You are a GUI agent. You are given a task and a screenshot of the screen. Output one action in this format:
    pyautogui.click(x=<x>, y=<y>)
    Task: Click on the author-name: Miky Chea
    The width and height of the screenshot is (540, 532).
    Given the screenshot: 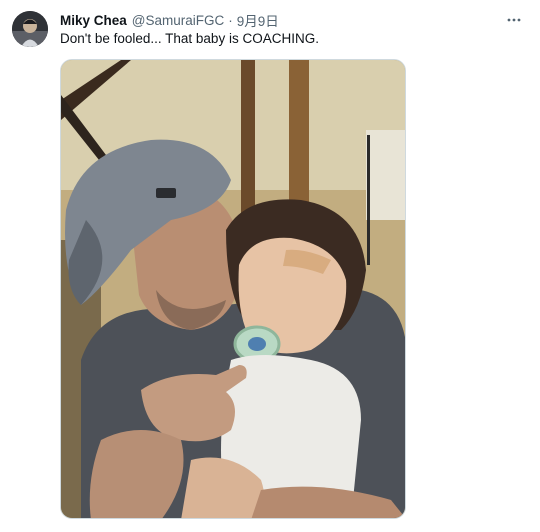 What is the action you would take?
    pyautogui.click(x=93, y=20)
    